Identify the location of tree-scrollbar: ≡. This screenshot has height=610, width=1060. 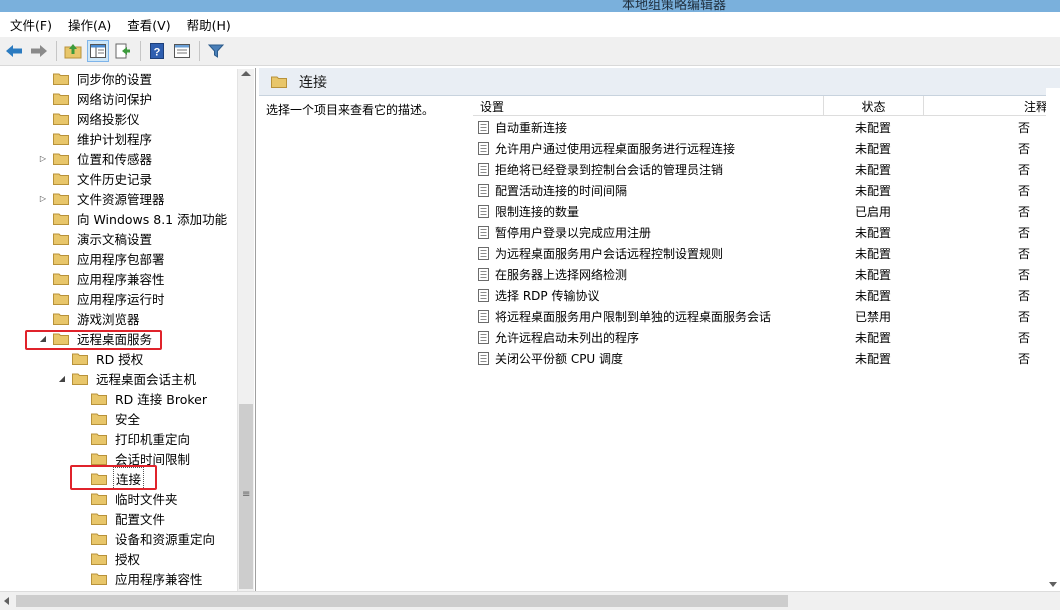
(245, 330).